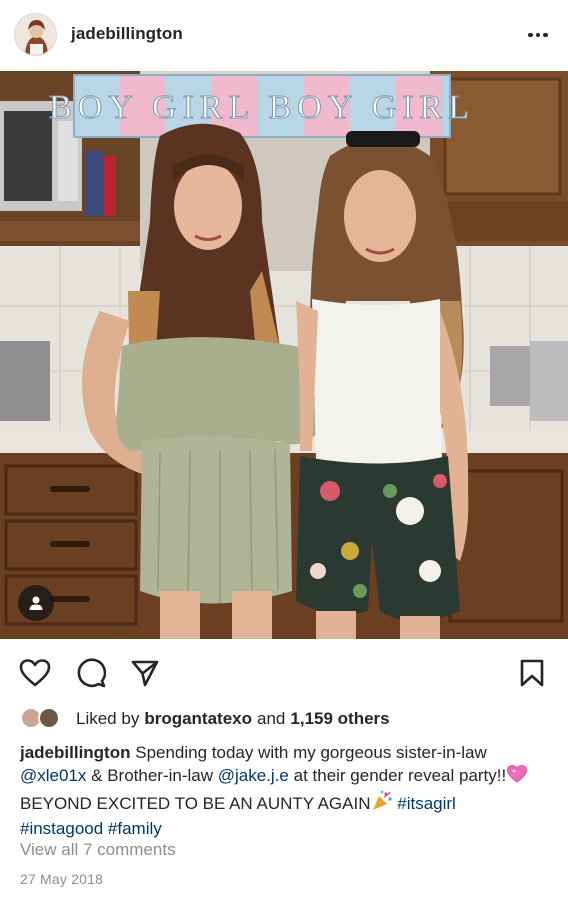 Image resolution: width=568 pixels, height=900 pixels. I want to click on save-button, so click(532, 673).